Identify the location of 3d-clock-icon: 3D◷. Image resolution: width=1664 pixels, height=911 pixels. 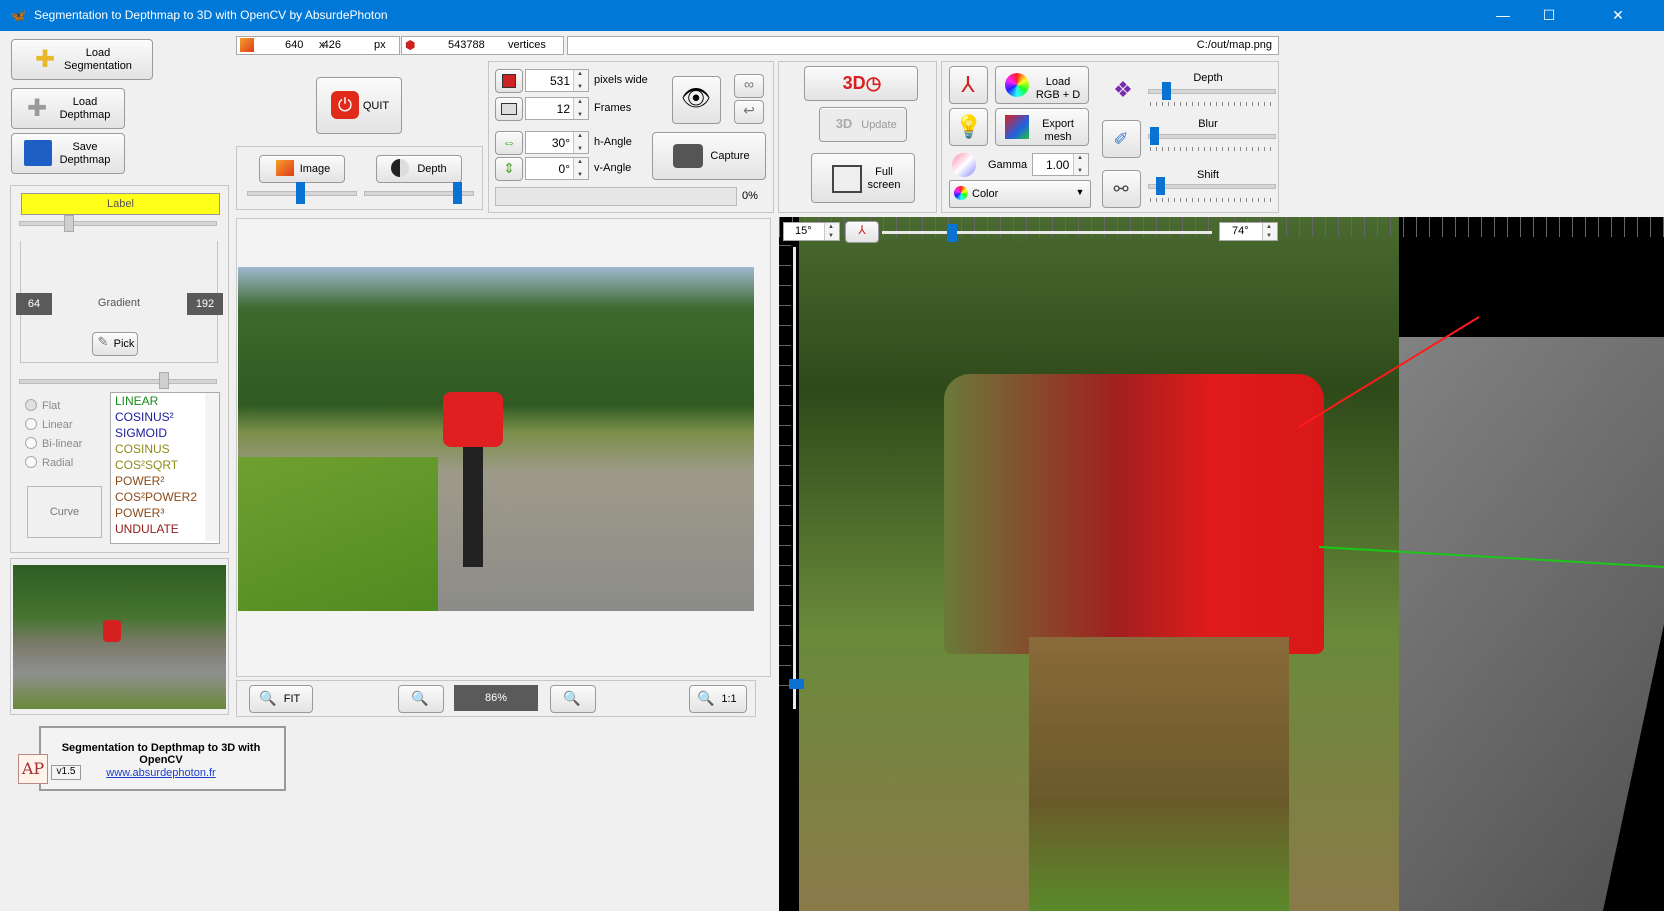
(862, 83).